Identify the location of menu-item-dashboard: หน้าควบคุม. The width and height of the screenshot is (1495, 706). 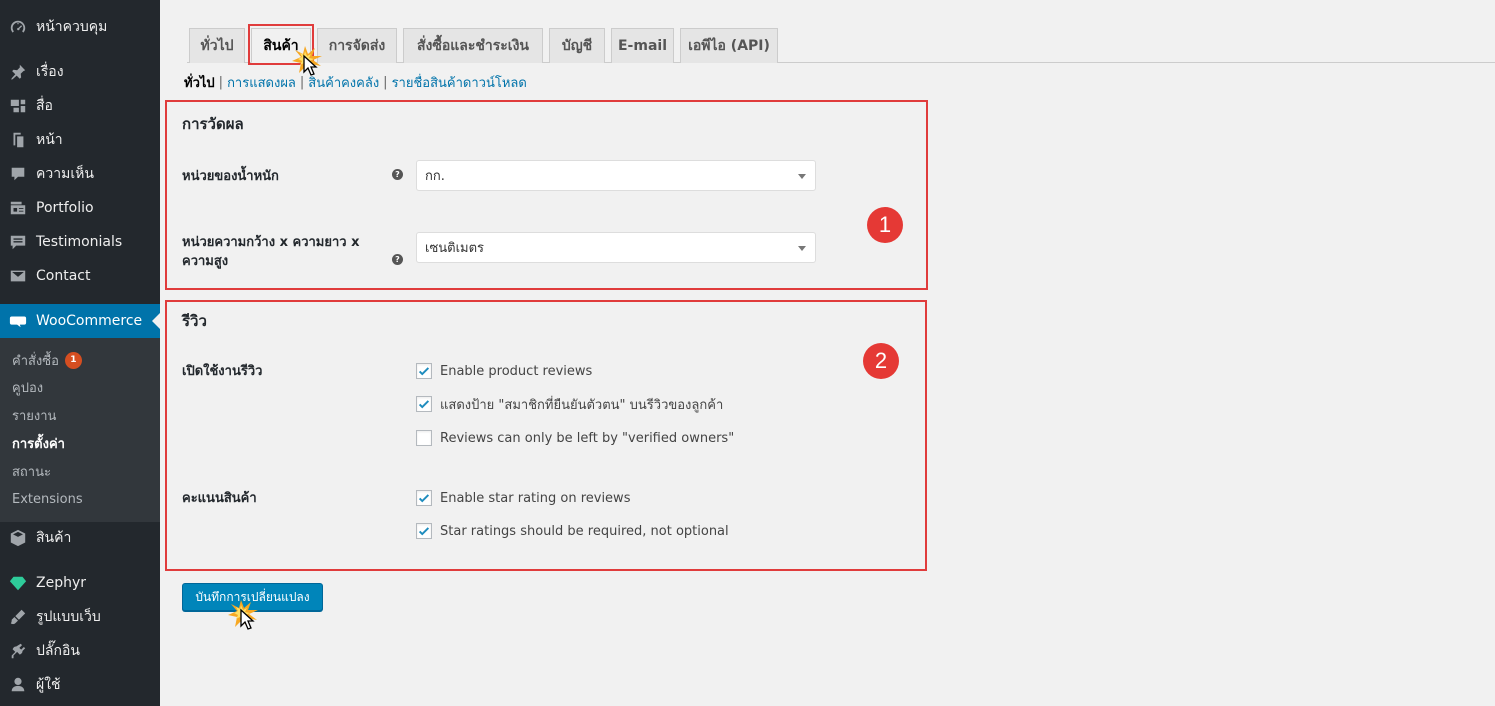
(80, 27).